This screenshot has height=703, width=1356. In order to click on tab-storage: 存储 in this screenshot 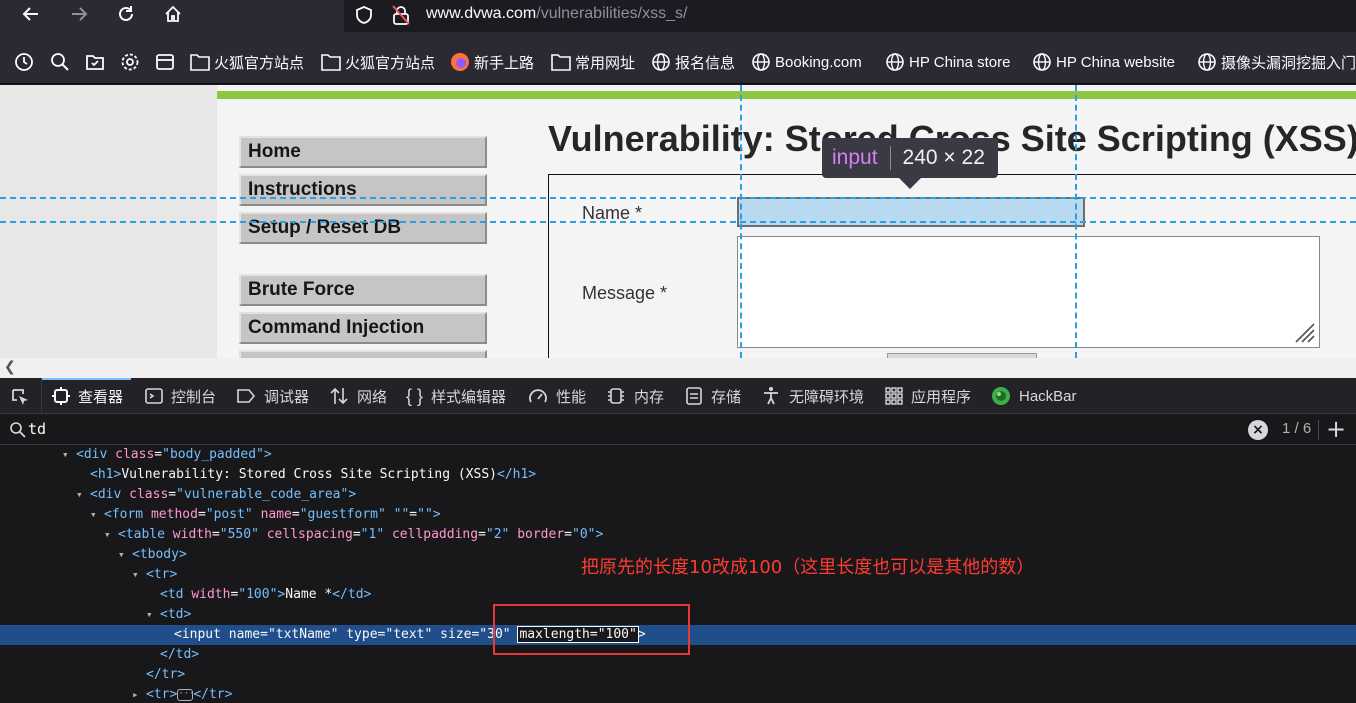, I will do `click(713, 396)`.